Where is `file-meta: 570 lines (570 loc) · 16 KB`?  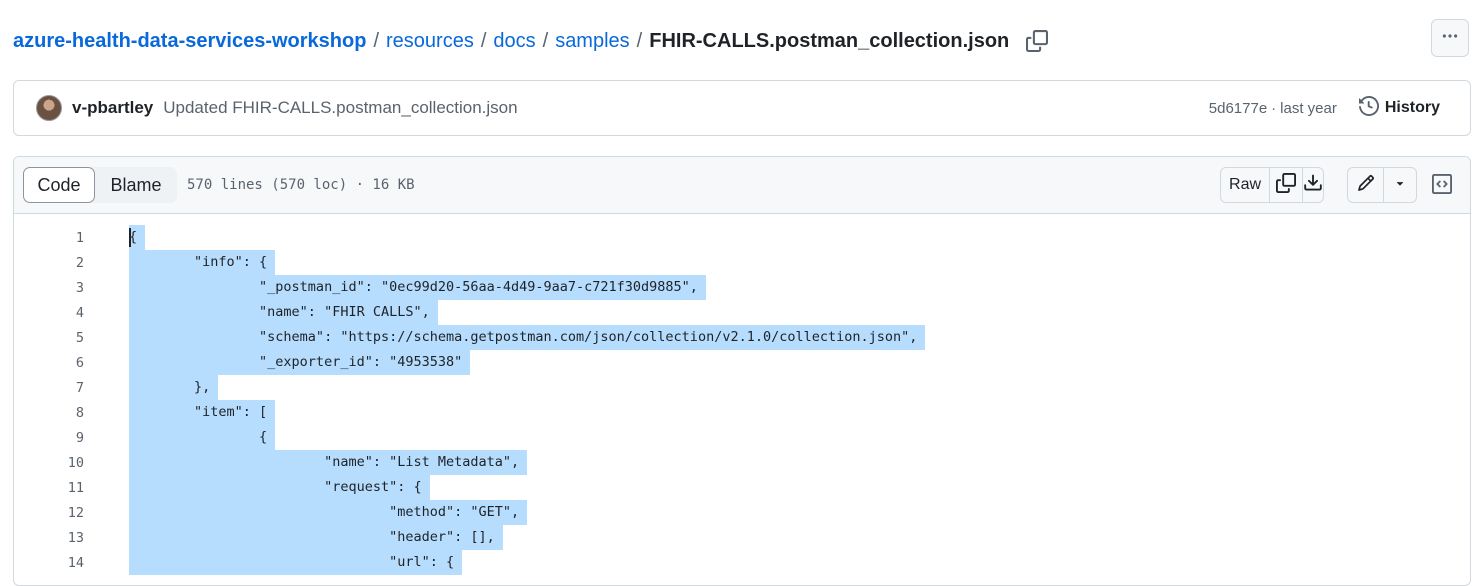
file-meta: 570 lines (570 loc) · 16 KB is located at coordinates (301, 185).